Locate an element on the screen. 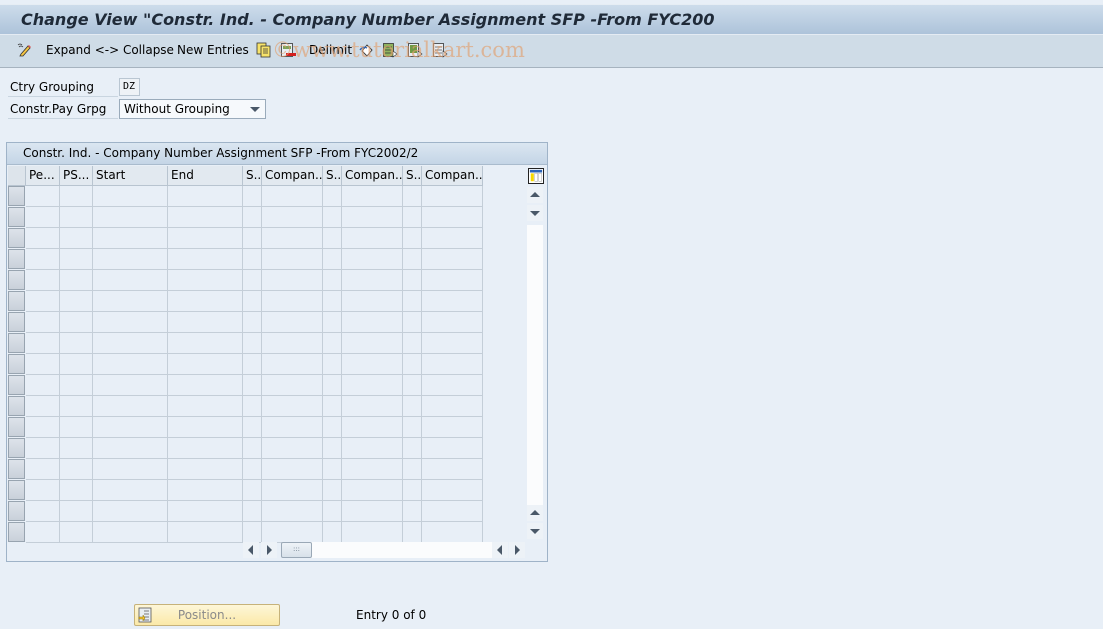  column-header: S.. is located at coordinates (412, 176).